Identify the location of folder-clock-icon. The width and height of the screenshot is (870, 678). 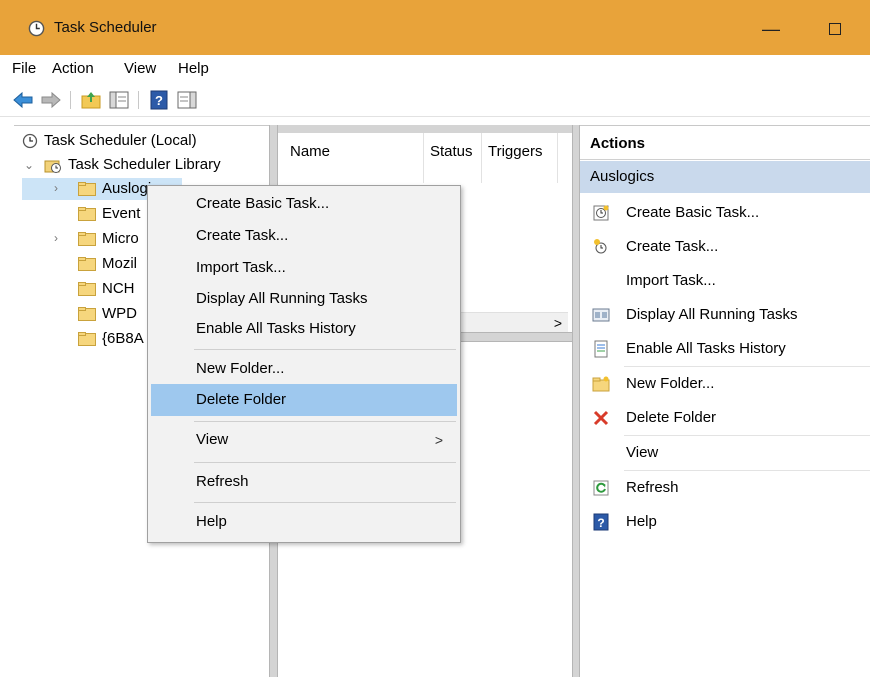
(52, 166).